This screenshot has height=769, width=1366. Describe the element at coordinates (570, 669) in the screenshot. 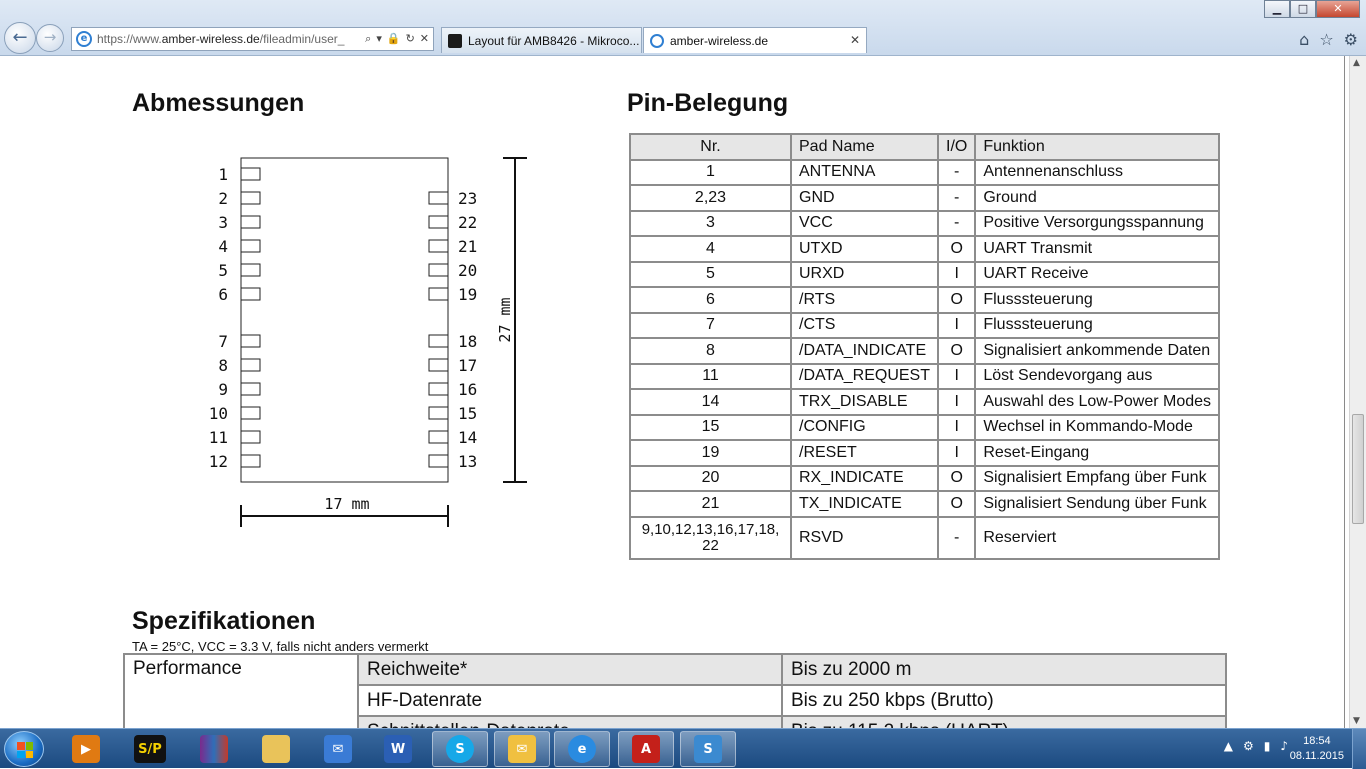

I see `spec-parameter: Reichweite*` at that location.